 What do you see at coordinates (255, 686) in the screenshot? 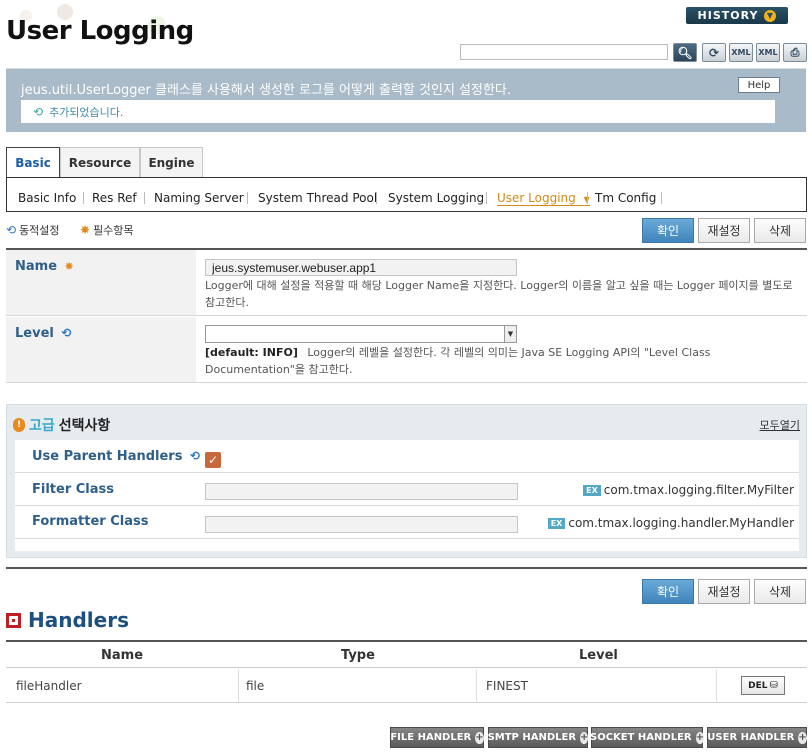
I see `handler-type-cell: file` at bounding box center [255, 686].